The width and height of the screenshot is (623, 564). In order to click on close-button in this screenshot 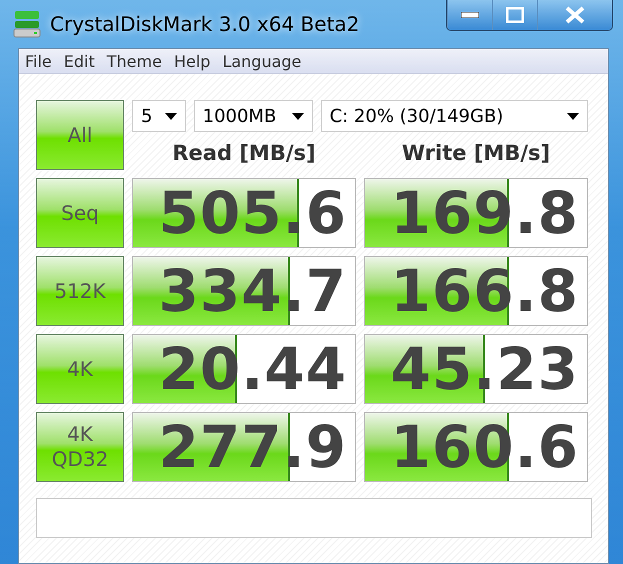, I will do `click(574, 15)`.